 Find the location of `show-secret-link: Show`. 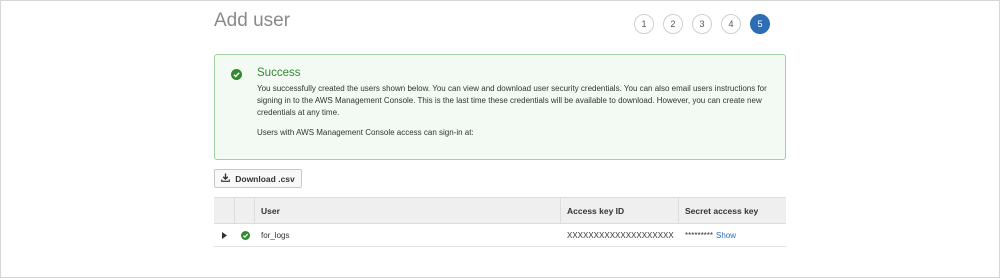

show-secret-link: Show is located at coordinates (726, 235).